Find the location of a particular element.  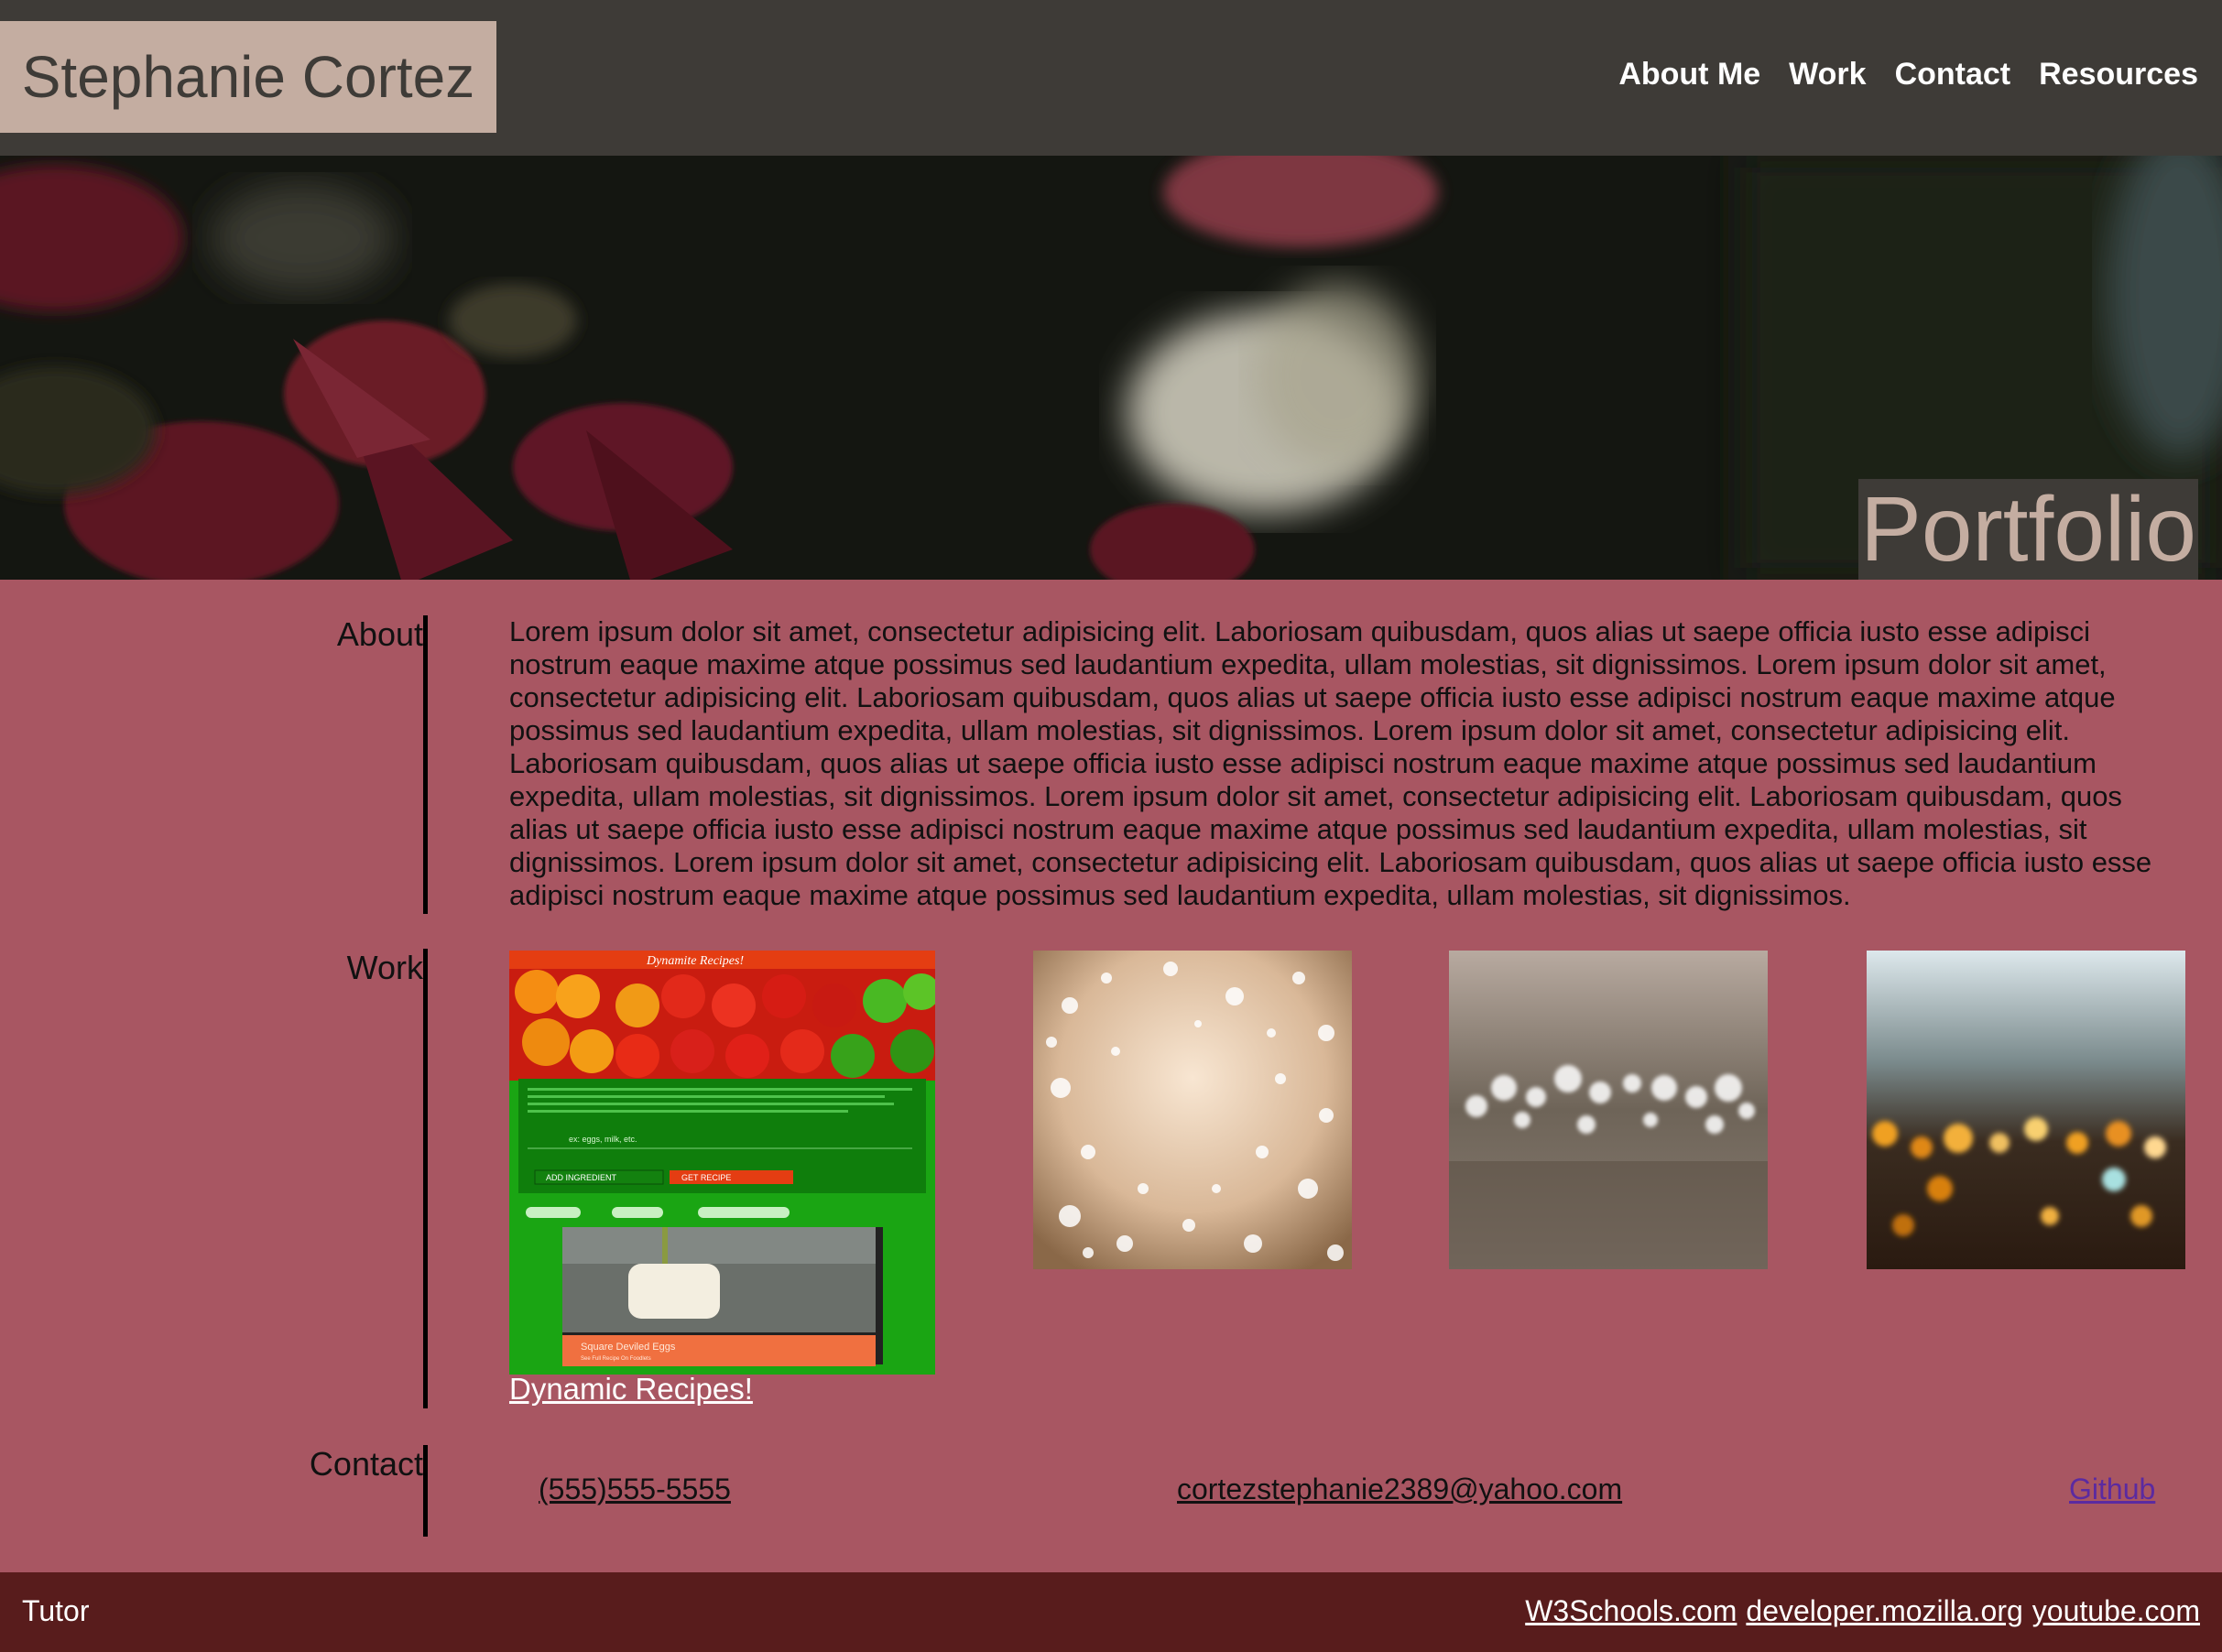

nav-resources: Resources is located at coordinates (2119, 74).